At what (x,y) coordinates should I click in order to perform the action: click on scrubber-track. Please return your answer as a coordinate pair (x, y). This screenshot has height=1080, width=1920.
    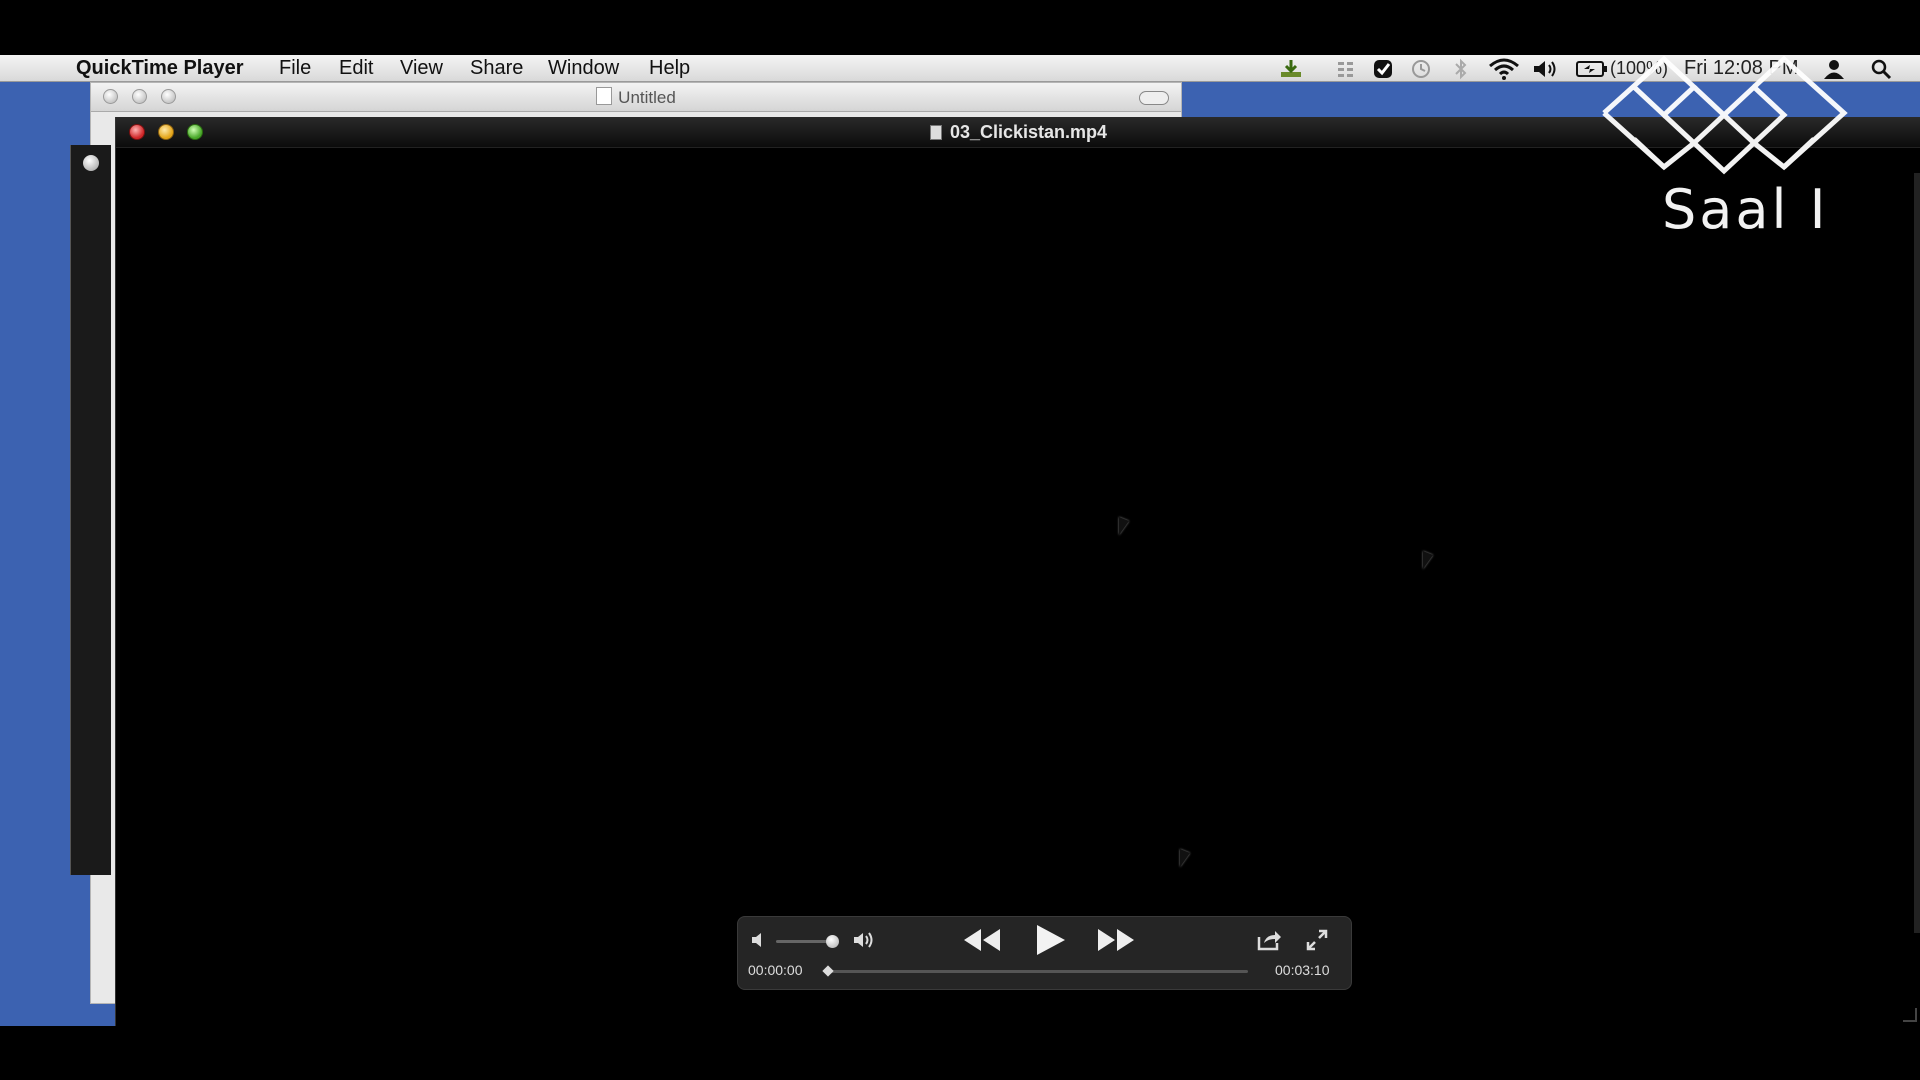
    Looking at the image, I should click on (1038, 971).